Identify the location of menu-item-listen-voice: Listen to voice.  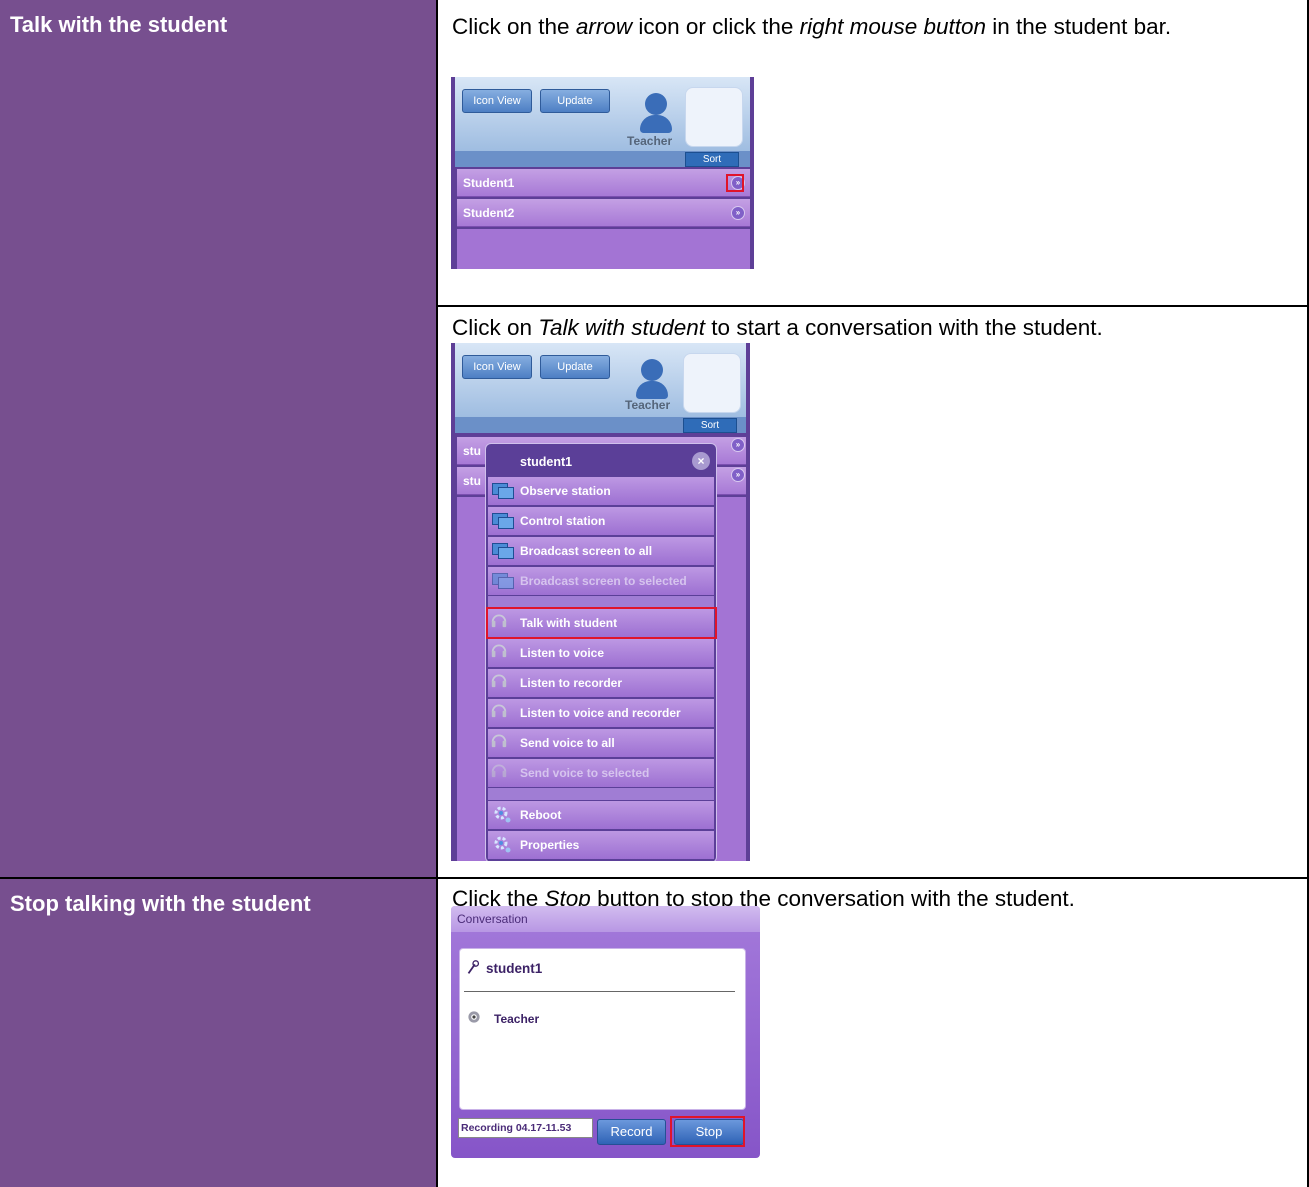
(601, 653).